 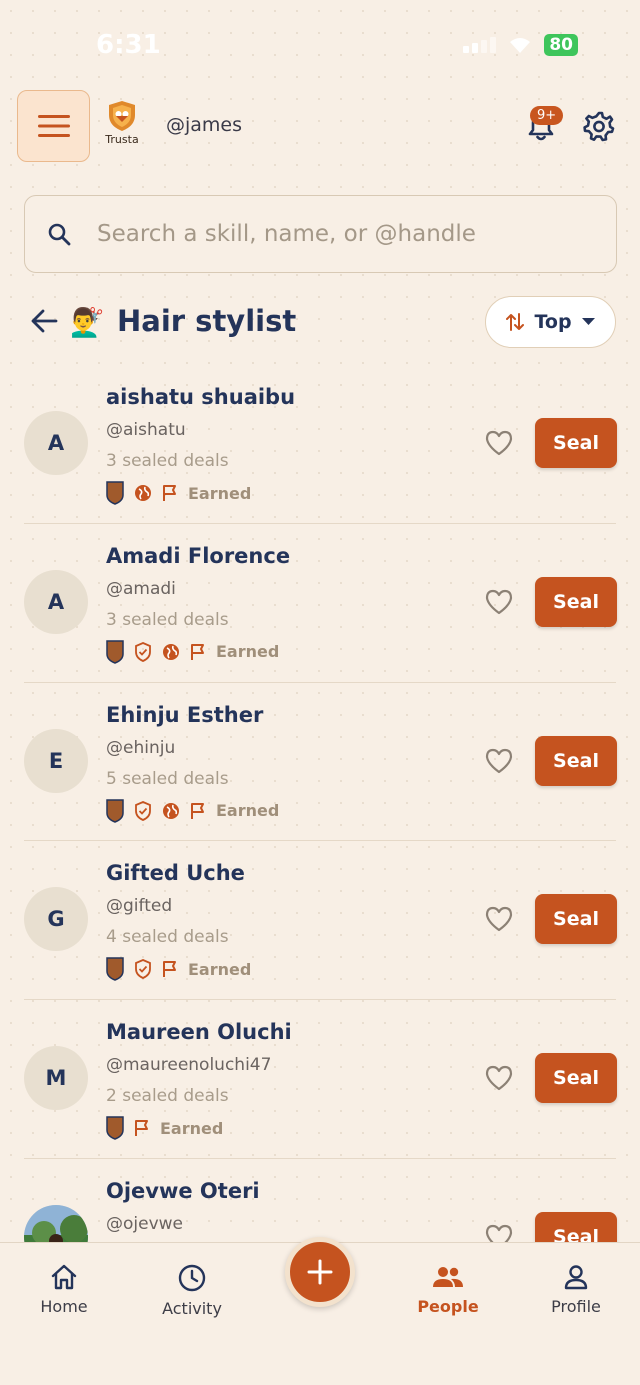 I want to click on nav-label-home: Home, so click(x=64, y=1306).